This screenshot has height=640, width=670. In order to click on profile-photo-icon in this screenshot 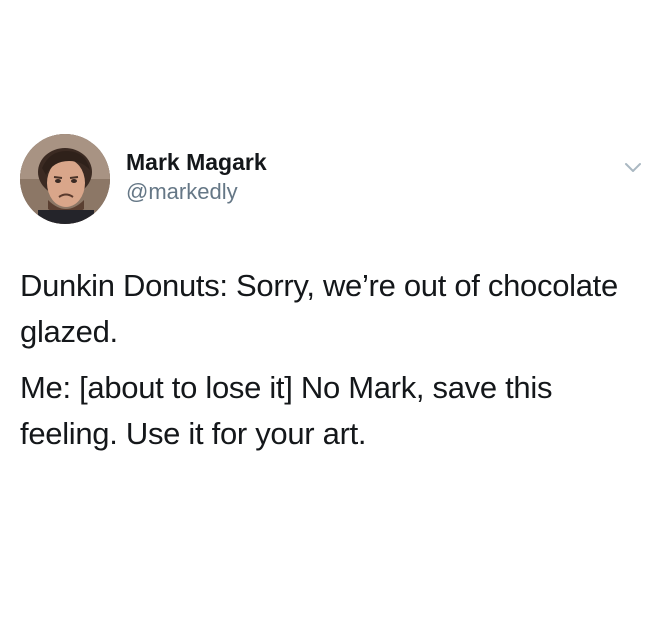, I will do `click(65, 179)`.